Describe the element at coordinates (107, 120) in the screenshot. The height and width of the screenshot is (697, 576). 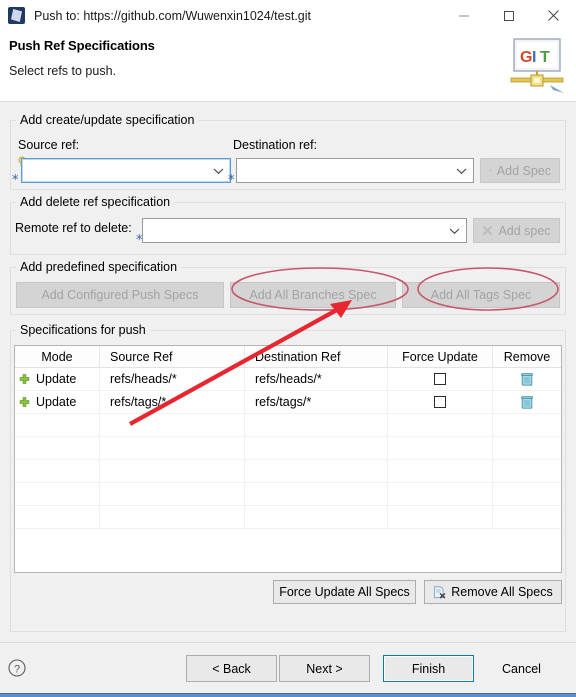
I see `create-update-group-legend: Add create/update specification` at that location.